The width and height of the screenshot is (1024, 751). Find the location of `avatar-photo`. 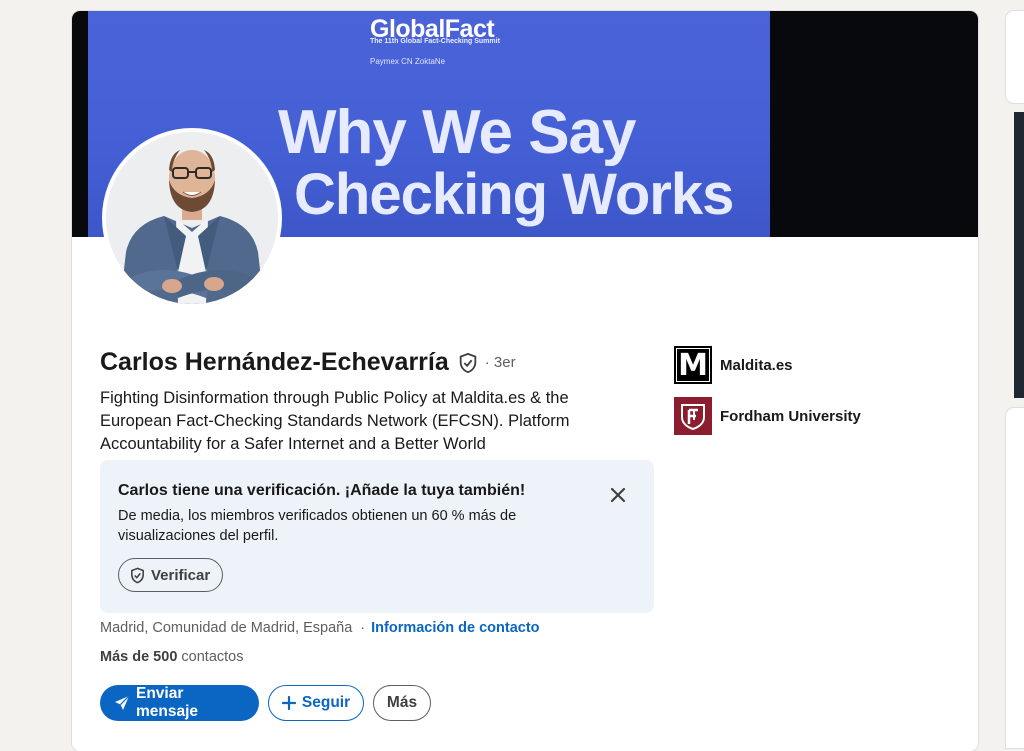

avatar-photo is located at coordinates (192, 218).